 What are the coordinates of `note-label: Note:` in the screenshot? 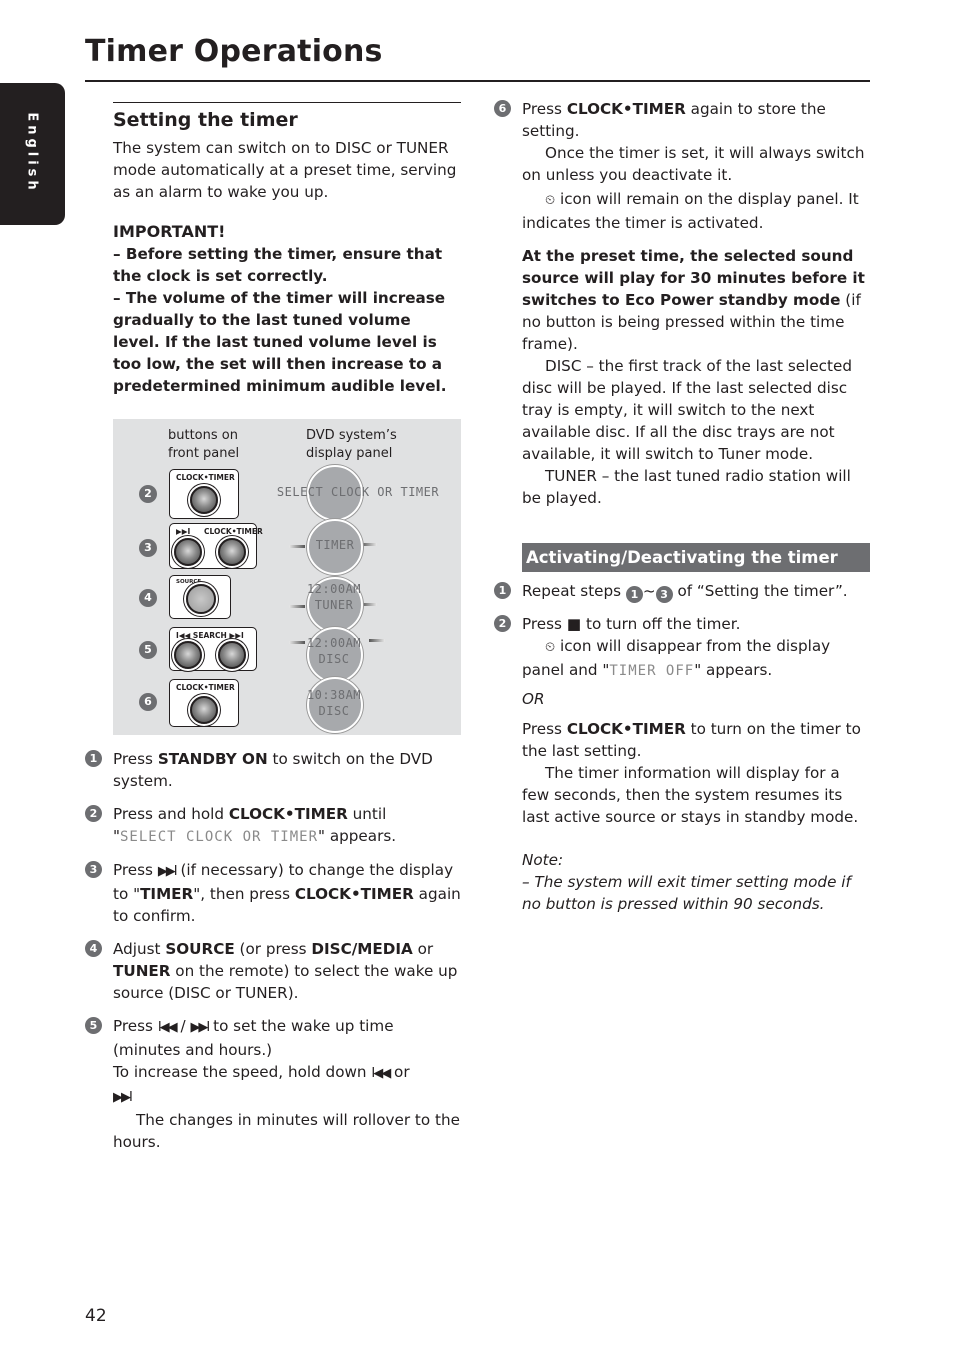 It's located at (543, 860).